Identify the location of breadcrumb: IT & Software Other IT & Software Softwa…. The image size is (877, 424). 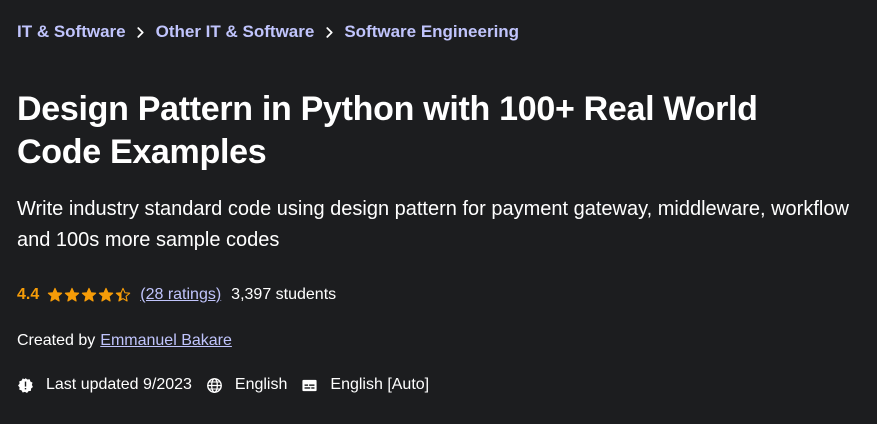
(442, 32).